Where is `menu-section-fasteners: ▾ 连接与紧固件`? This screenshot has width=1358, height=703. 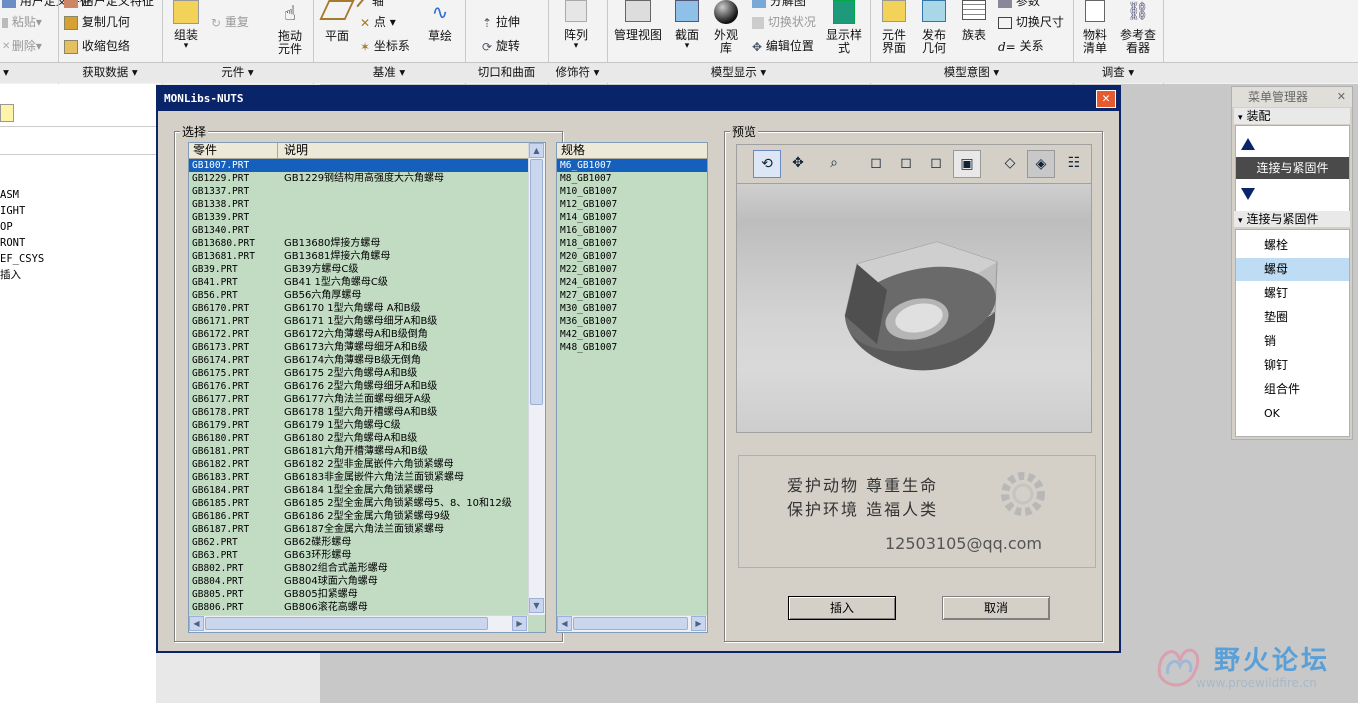 menu-section-fasteners: ▾ 连接与紧固件 is located at coordinates (1292, 219).